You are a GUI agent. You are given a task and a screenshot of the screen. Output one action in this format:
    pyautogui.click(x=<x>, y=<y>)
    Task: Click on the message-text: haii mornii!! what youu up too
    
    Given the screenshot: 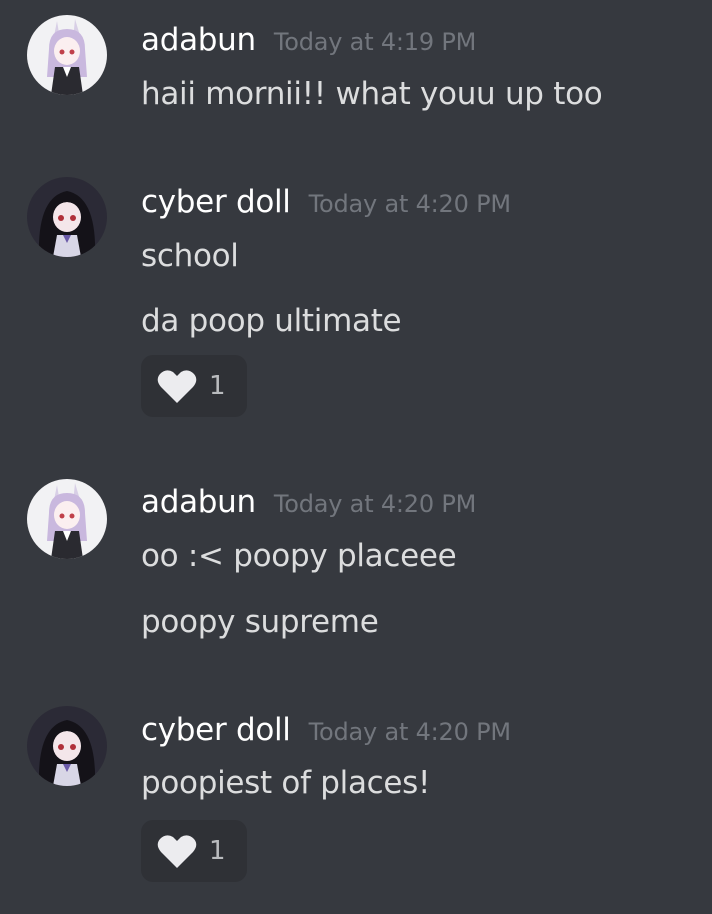 What is the action you would take?
    pyautogui.click(x=372, y=94)
    